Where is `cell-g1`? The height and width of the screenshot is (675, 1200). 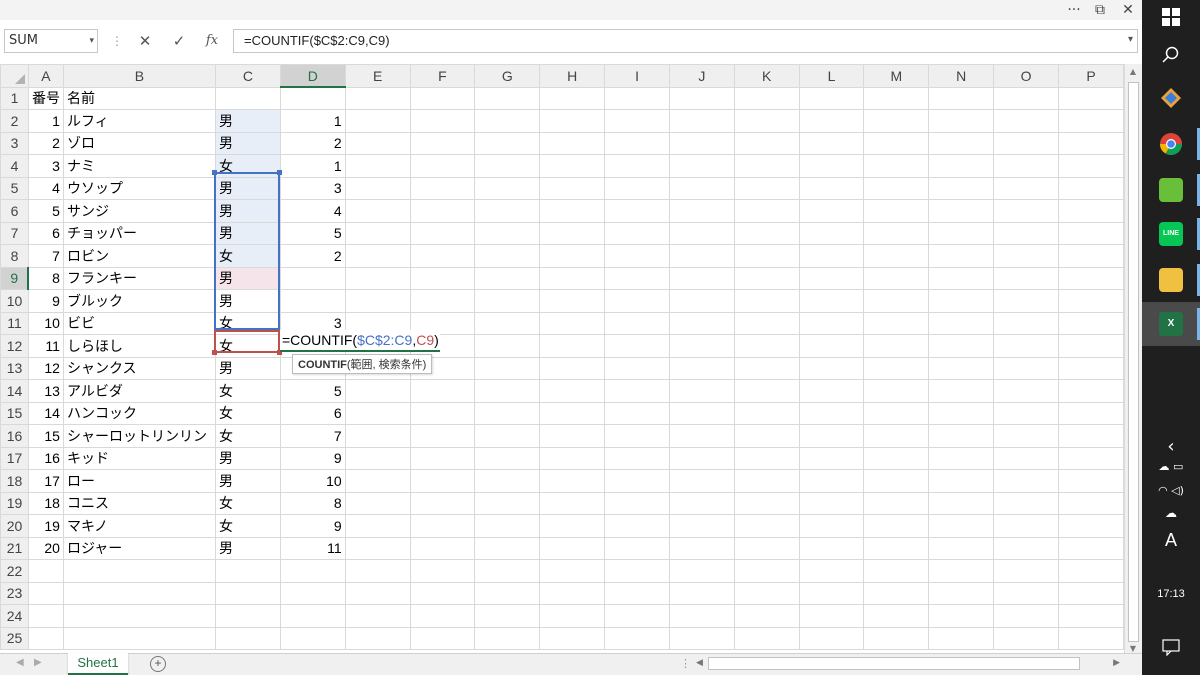
cell-g1 is located at coordinates (507, 98).